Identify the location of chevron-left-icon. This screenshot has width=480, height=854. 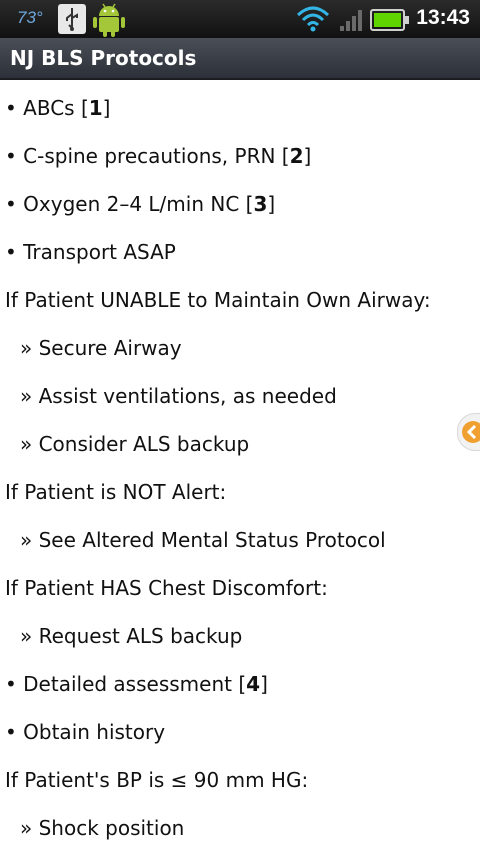
(470, 434).